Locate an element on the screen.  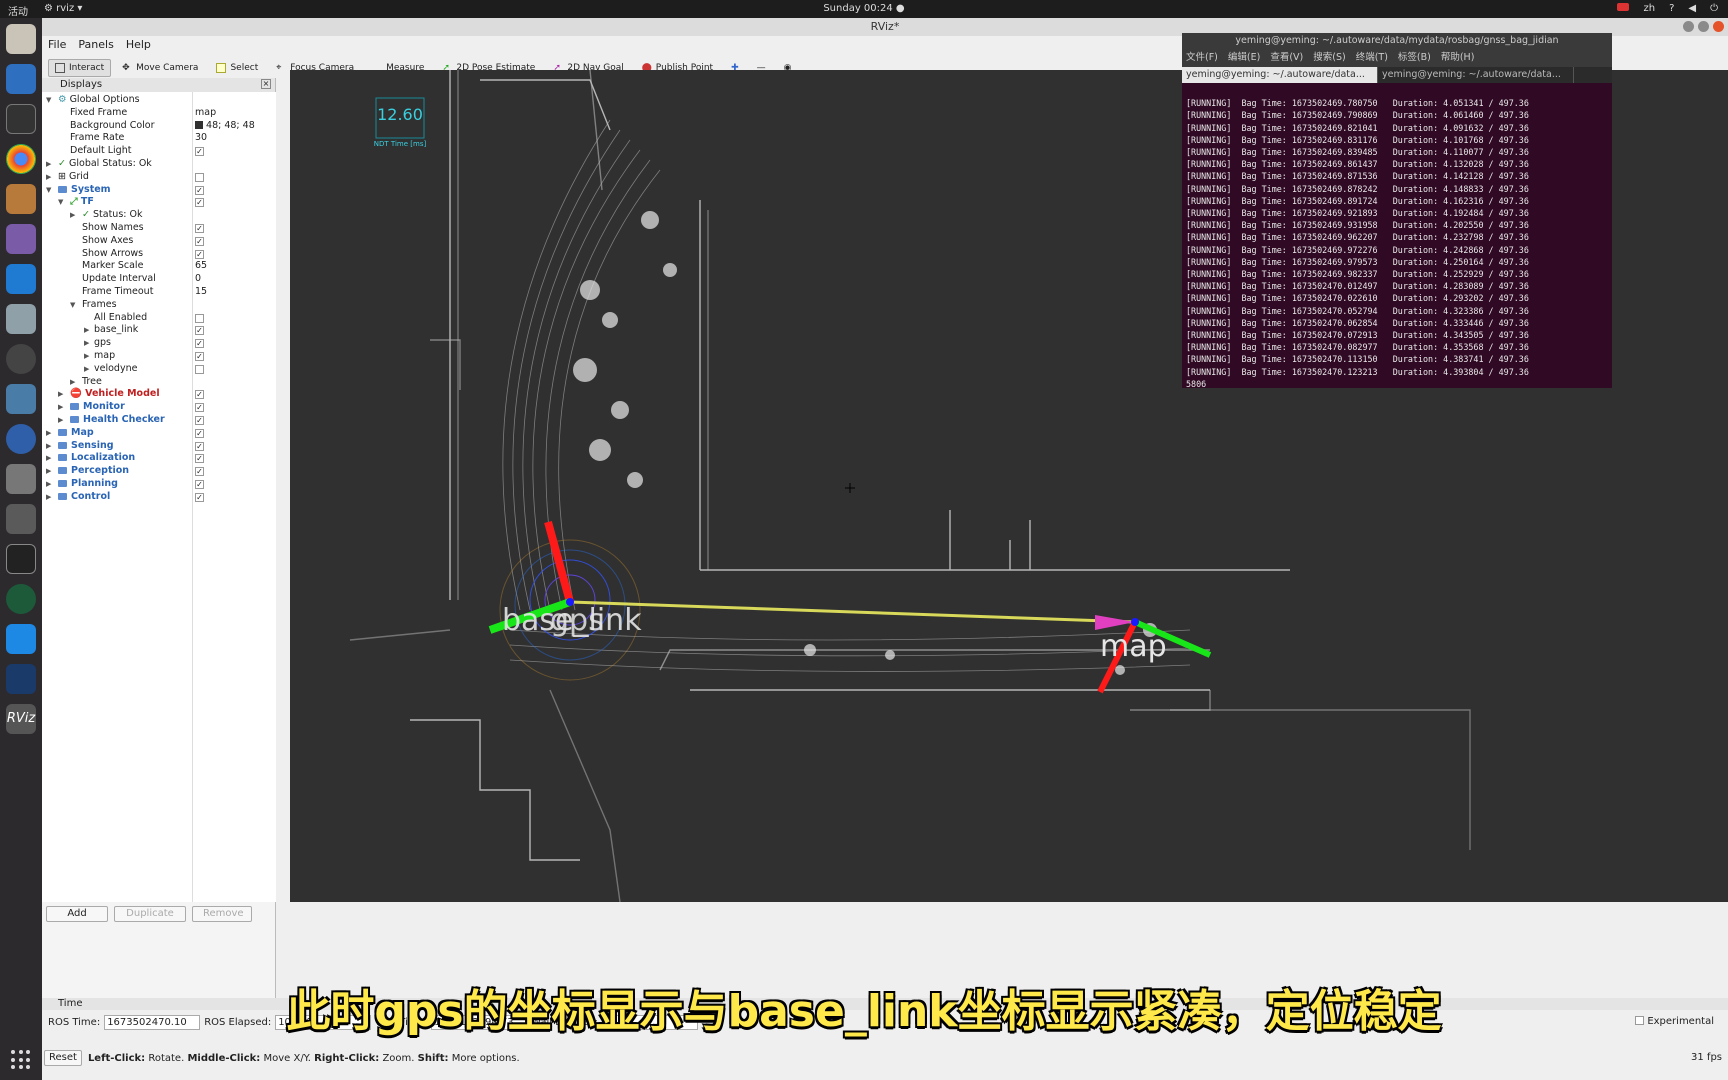
menu-file: File is located at coordinates (57, 45).